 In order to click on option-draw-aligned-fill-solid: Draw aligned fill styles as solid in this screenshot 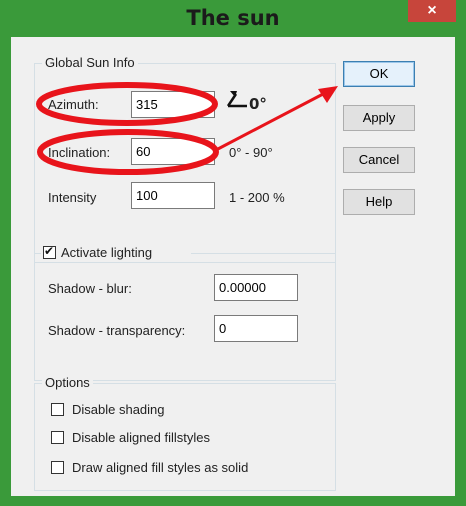, I will do `click(186, 468)`.